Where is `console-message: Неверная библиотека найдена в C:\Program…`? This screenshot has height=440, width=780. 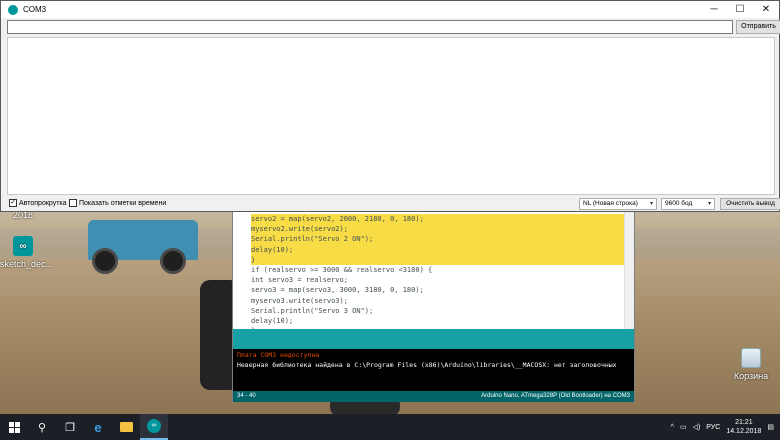 console-message: Неверная библиотека найдена в C:\Program… is located at coordinates (427, 365).